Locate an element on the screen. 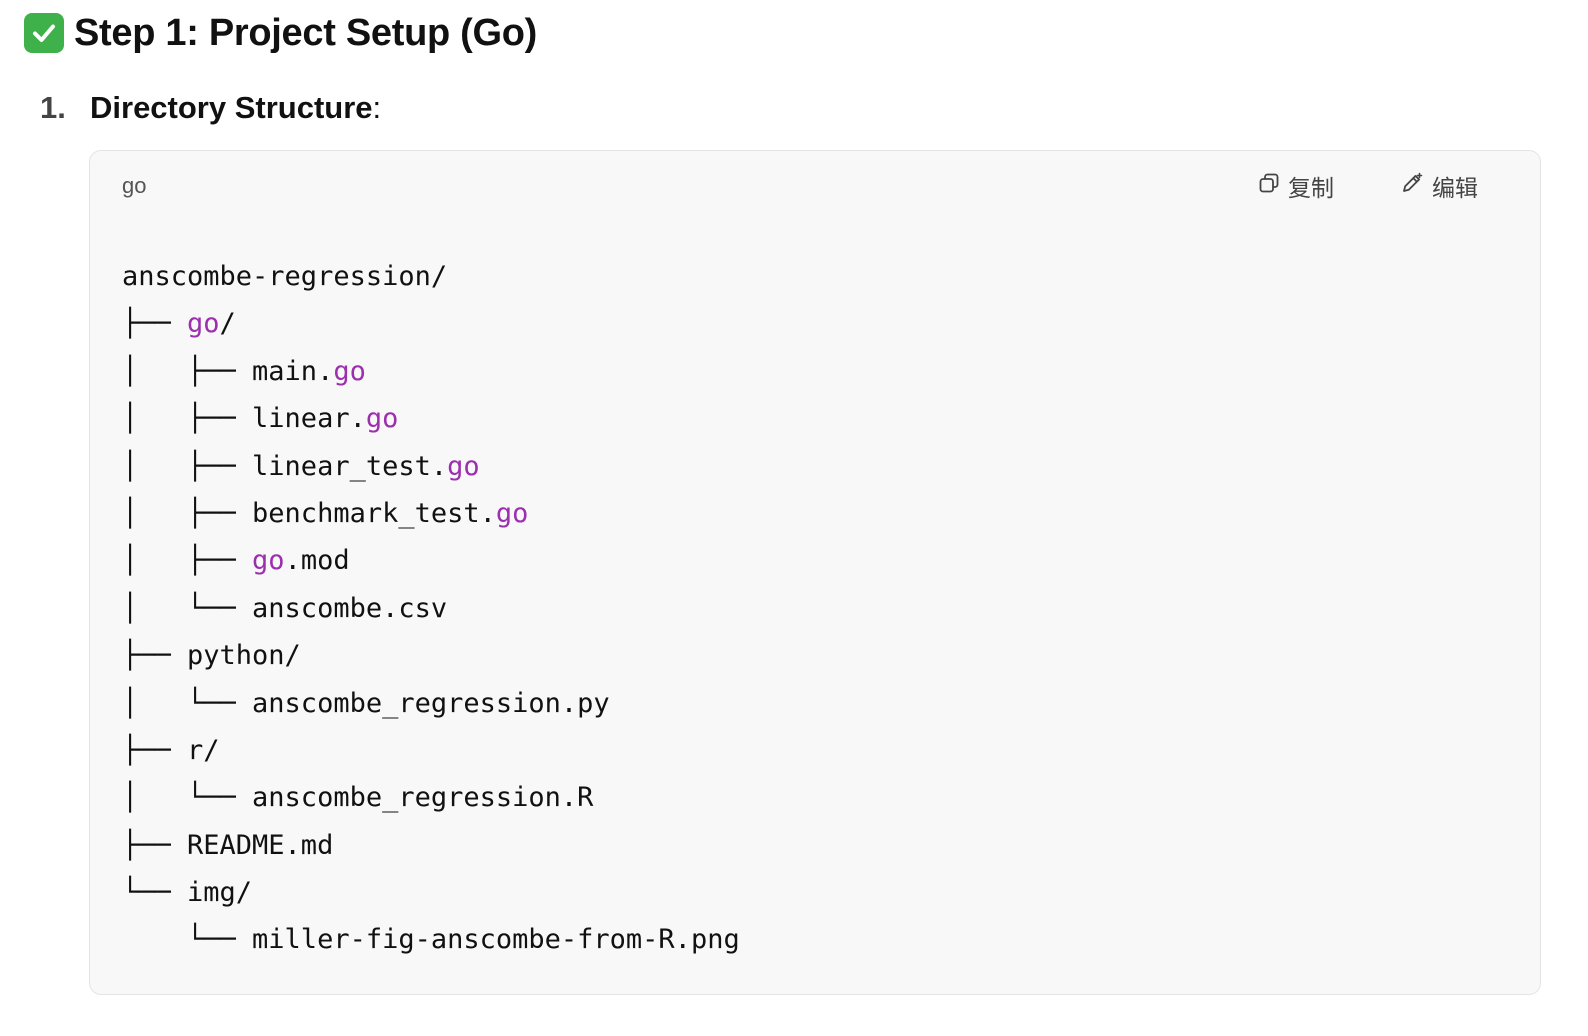  code-text: ├── r/ is located at coordinates (171, 750).